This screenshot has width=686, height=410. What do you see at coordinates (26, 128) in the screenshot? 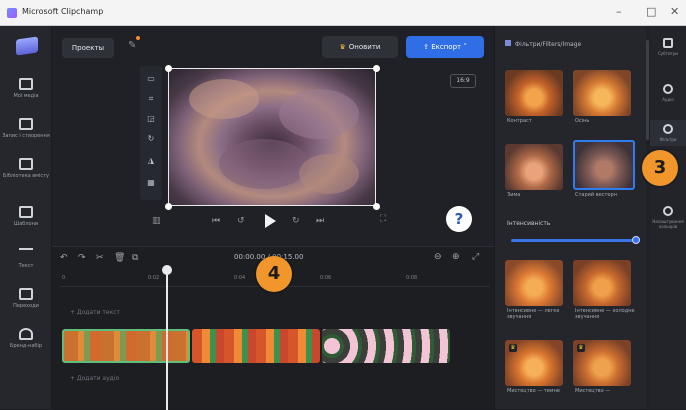
I see `nav-record-create: Запис і створення` at bounding box center [26, 128].